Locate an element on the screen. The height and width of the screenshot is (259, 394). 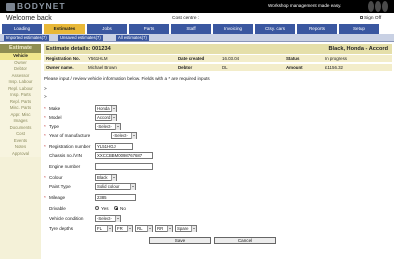
chassis-row: Chassis no./VIN XXCCBBM0098767687 is located at coordinates (218, 155).